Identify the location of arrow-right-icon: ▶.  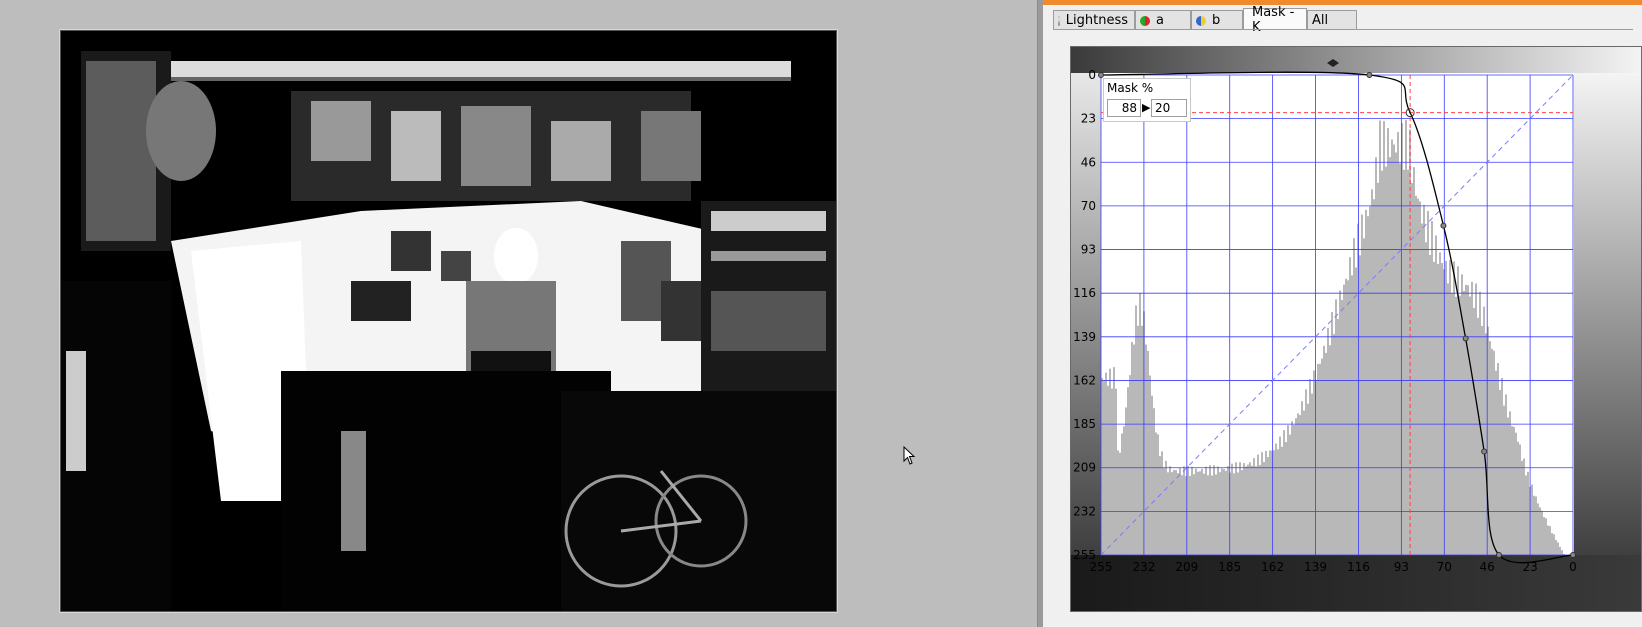
(1146, 107).